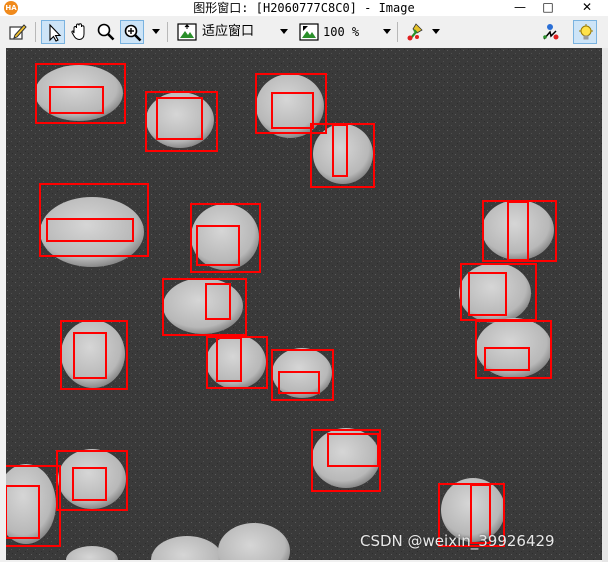 Image resolution: width=608 pixels, height=562 pixels. I want to click on draw-color-chevron-down-icon, so click(436, 31).